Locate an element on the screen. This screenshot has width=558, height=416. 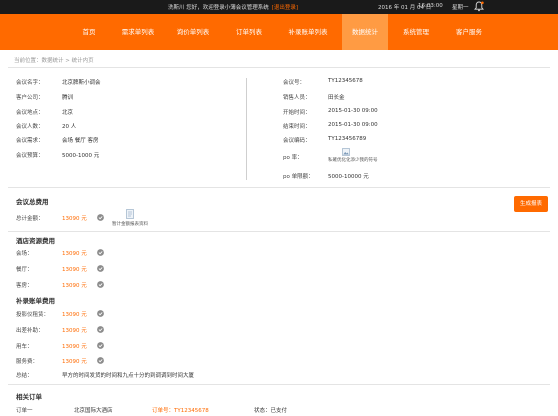
vehicle-label: 用车： is located at coordinates (24, 347).